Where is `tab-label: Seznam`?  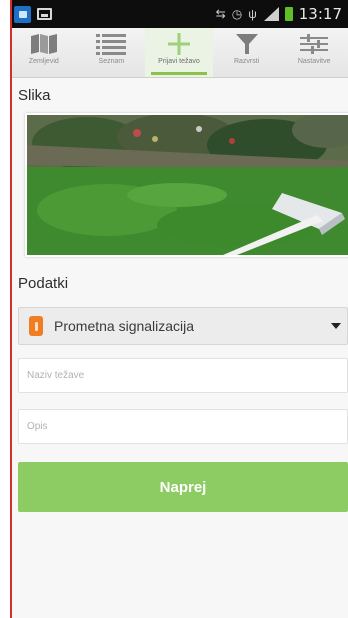 tab-label: Seznam is located at coordinates (111, 61).